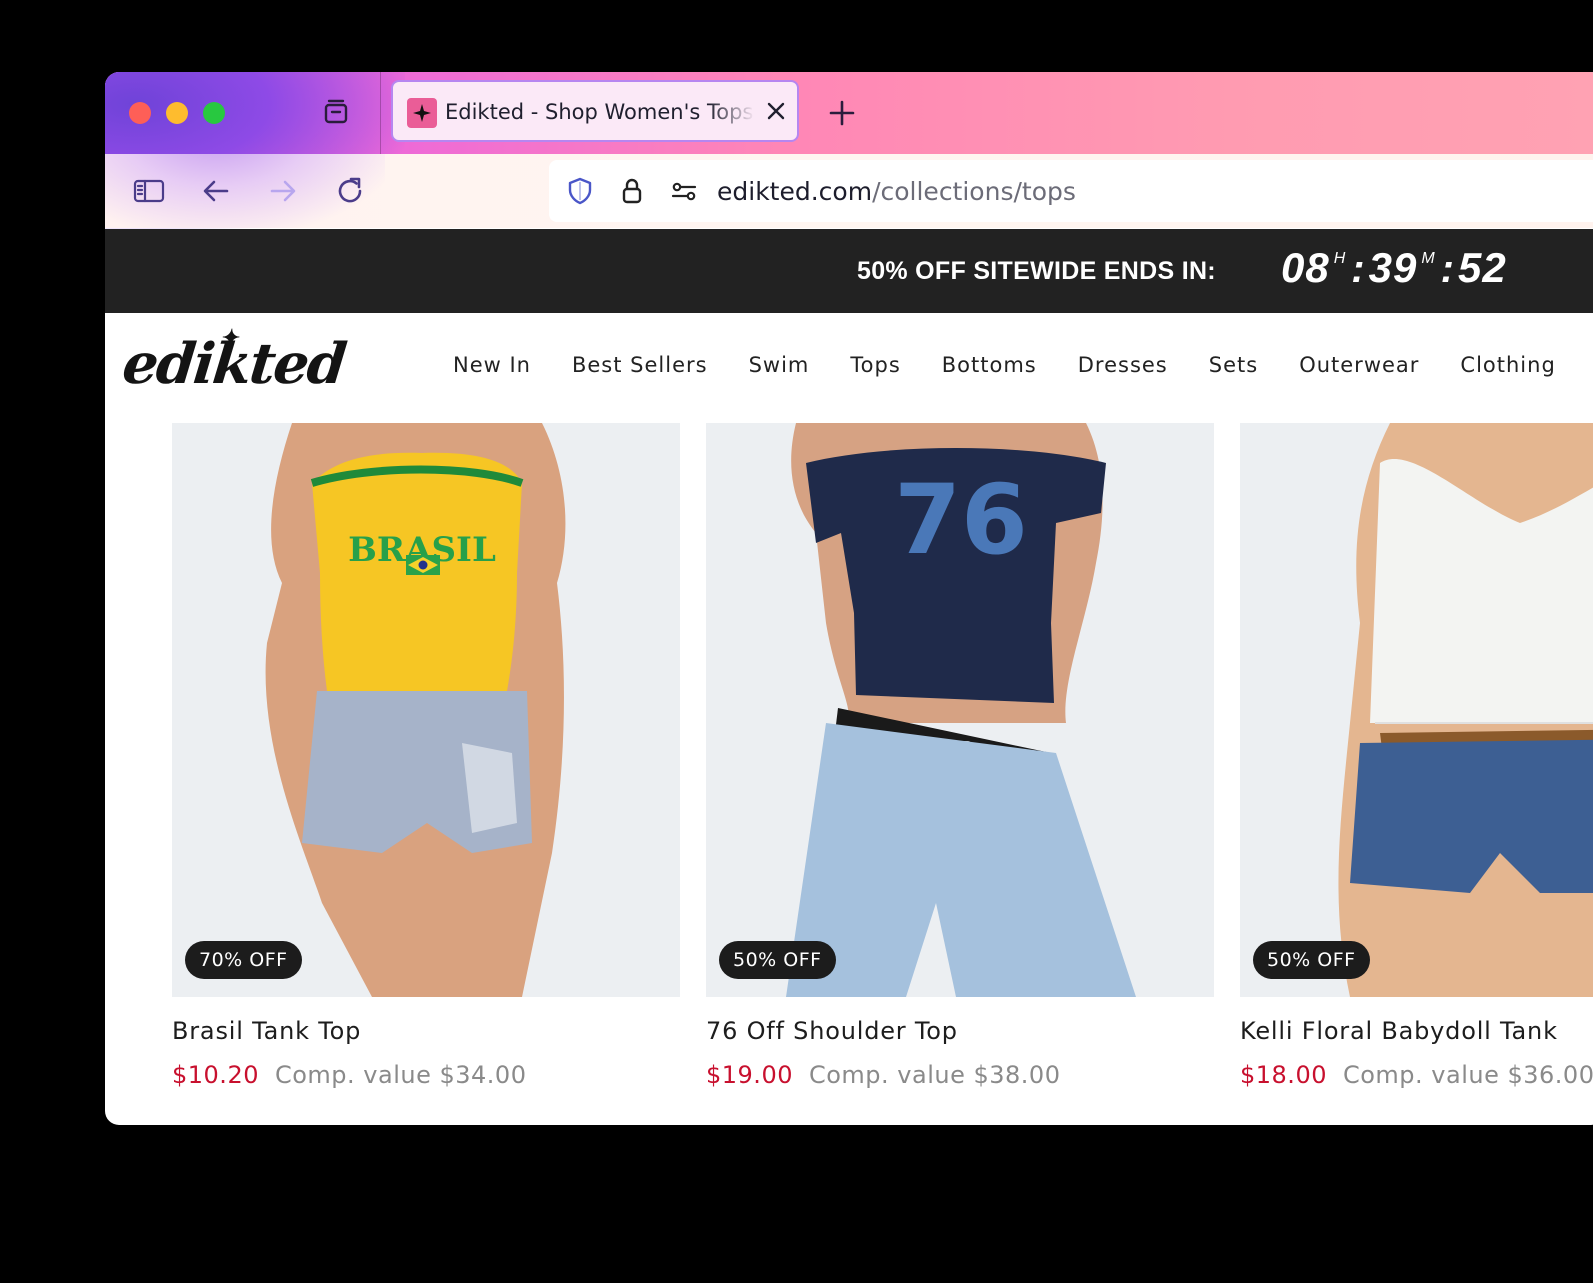 The width and height of the screenshot is (1593, 1283). Describe the element at coordinates (1507, 365) in the screenshot. I see `nav-clothing: Clothing` at that location.